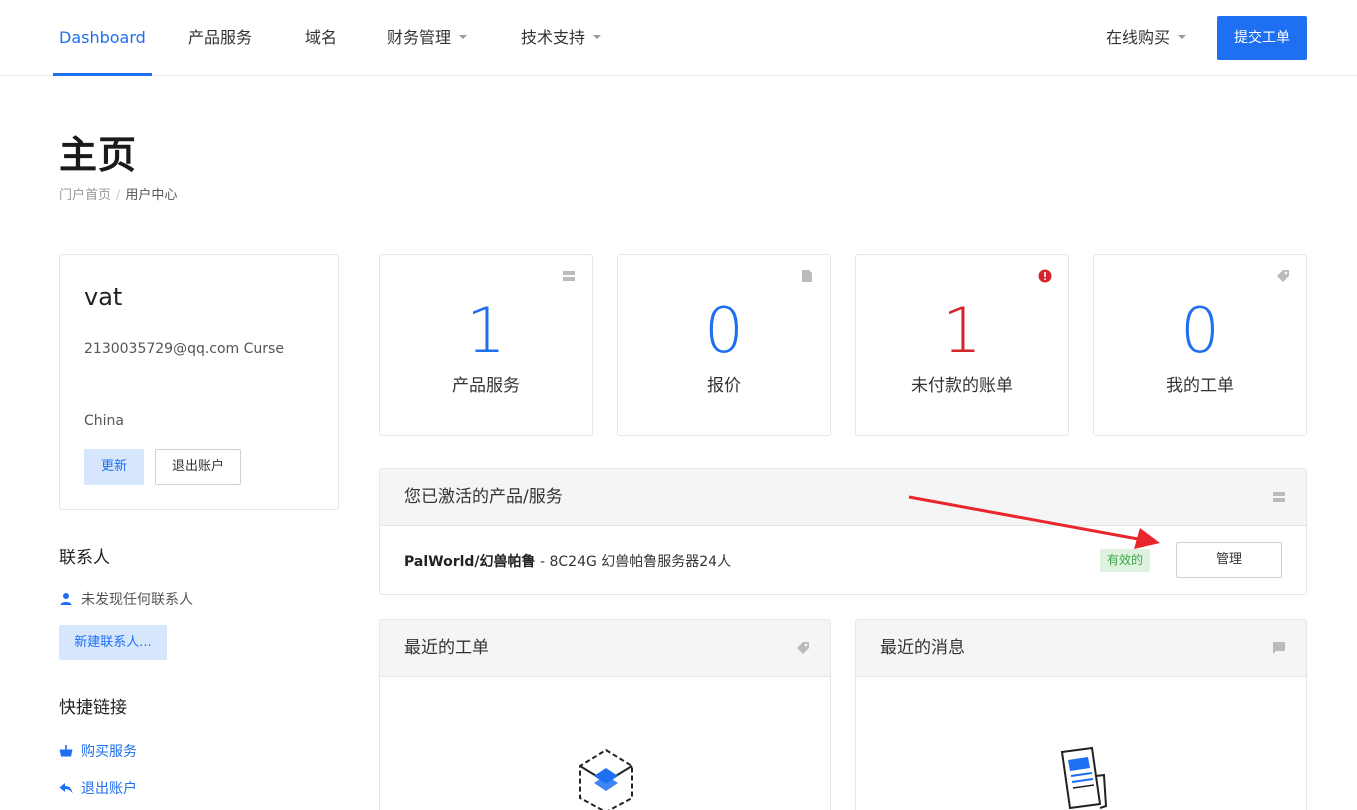  Describe the element at coordinates (102, 38) in the screenshot. I see `nav-dashboard: Dashboard` at that location.